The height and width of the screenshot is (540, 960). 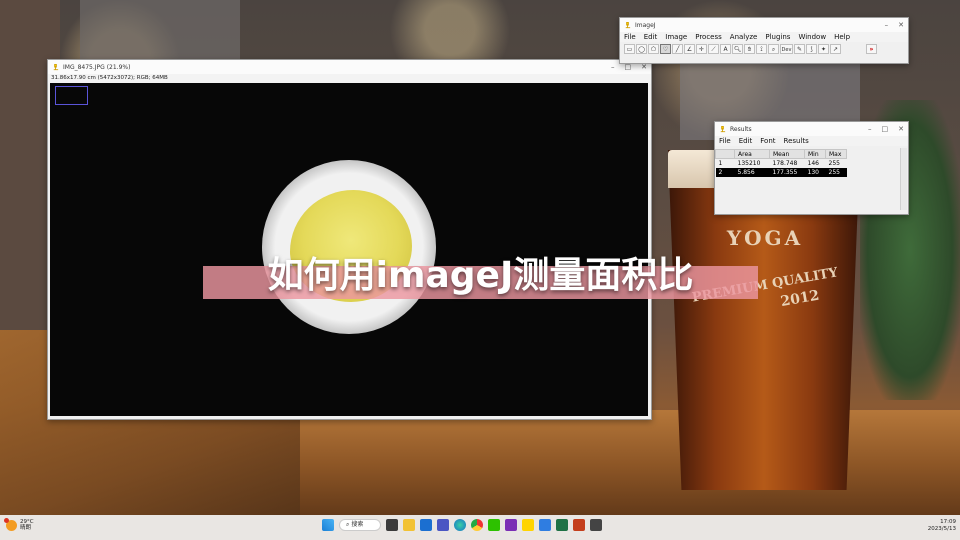 I want to click on menu-edit: Edit, so click(x=651, y=37).